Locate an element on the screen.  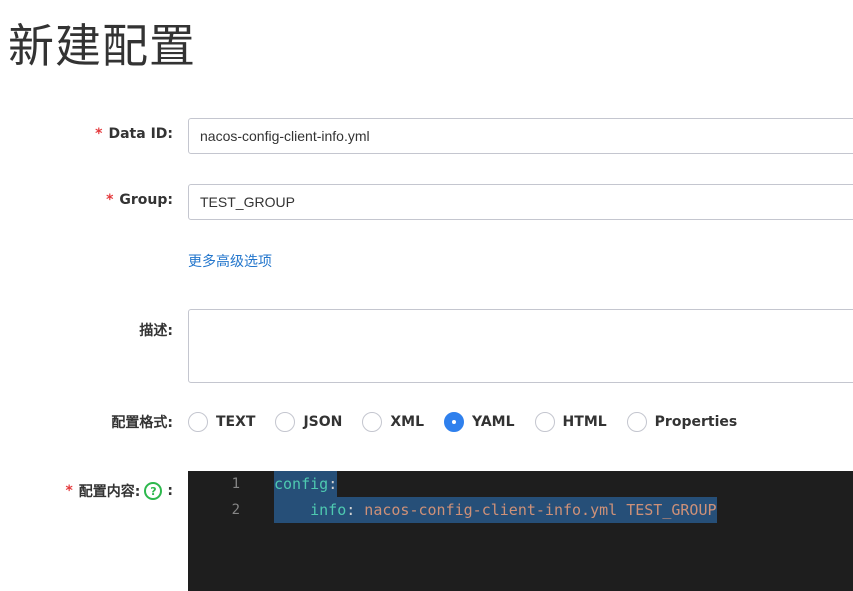
format-option-properties: Properties is located at coordinates (682, 422).